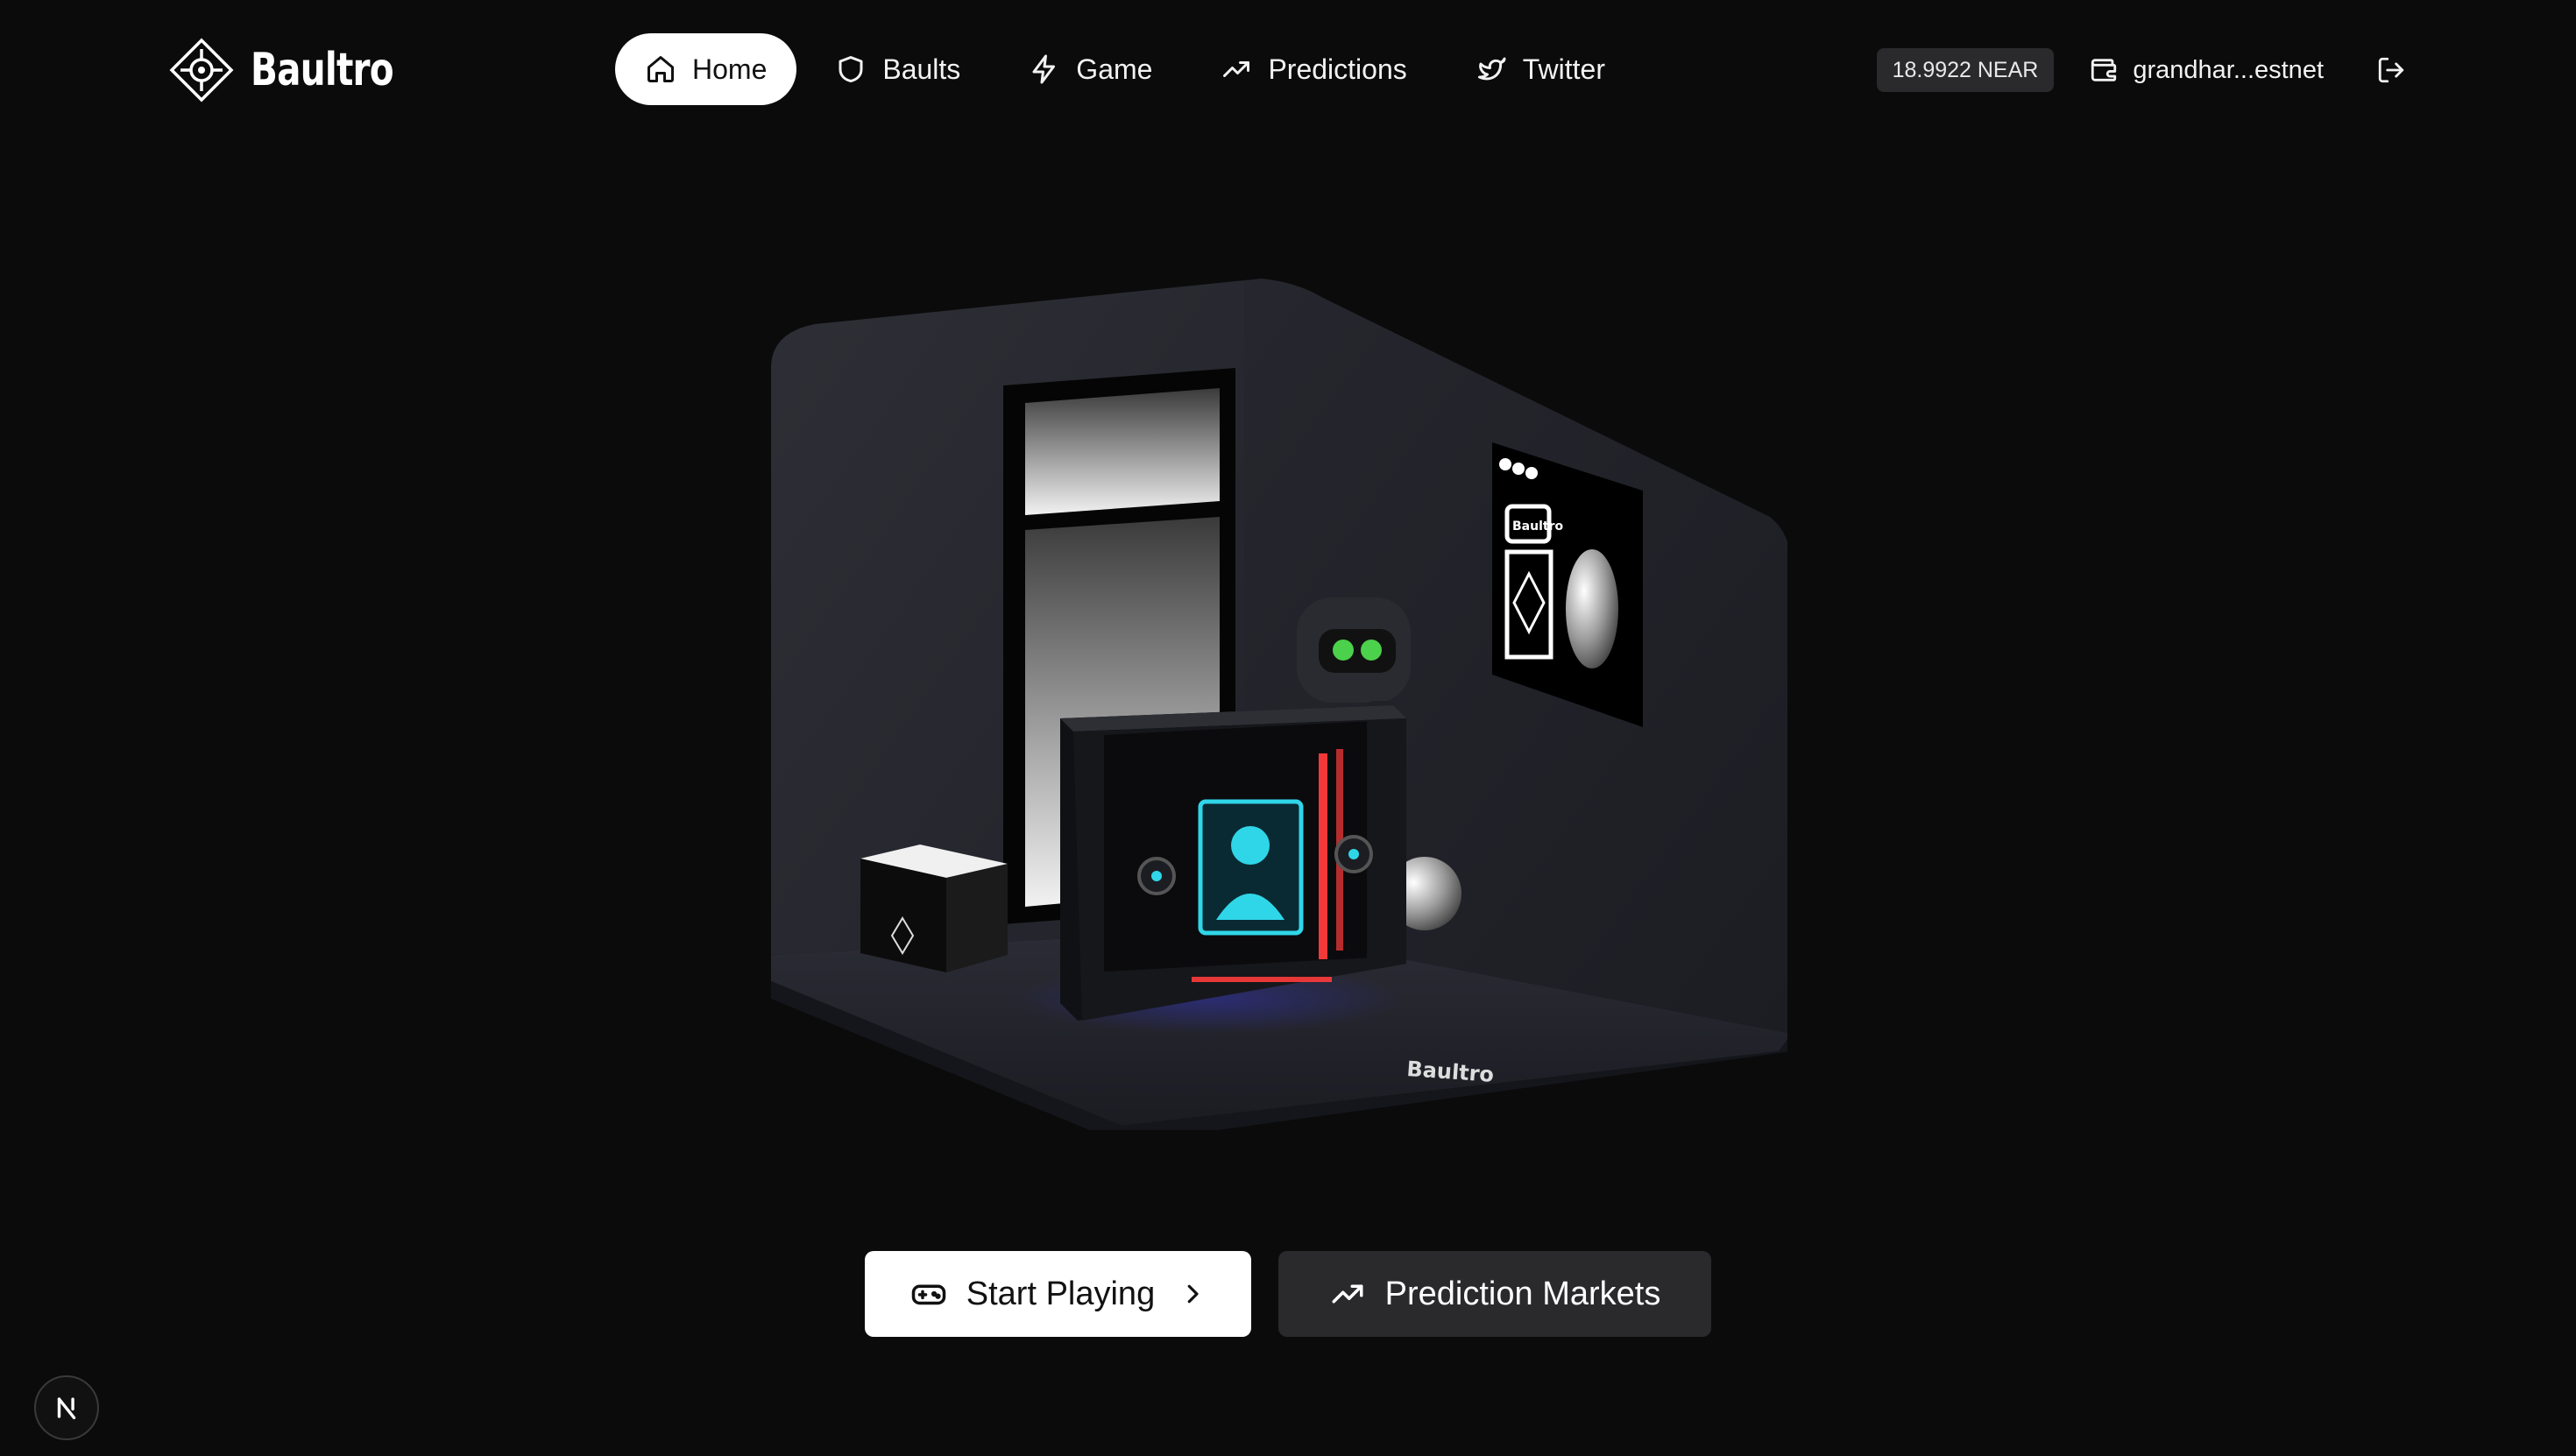 The width and height of the screenshot is (2576, 1456). I want to click on prediction-markets-button: Prediction Markets, so click(1494, 1294).